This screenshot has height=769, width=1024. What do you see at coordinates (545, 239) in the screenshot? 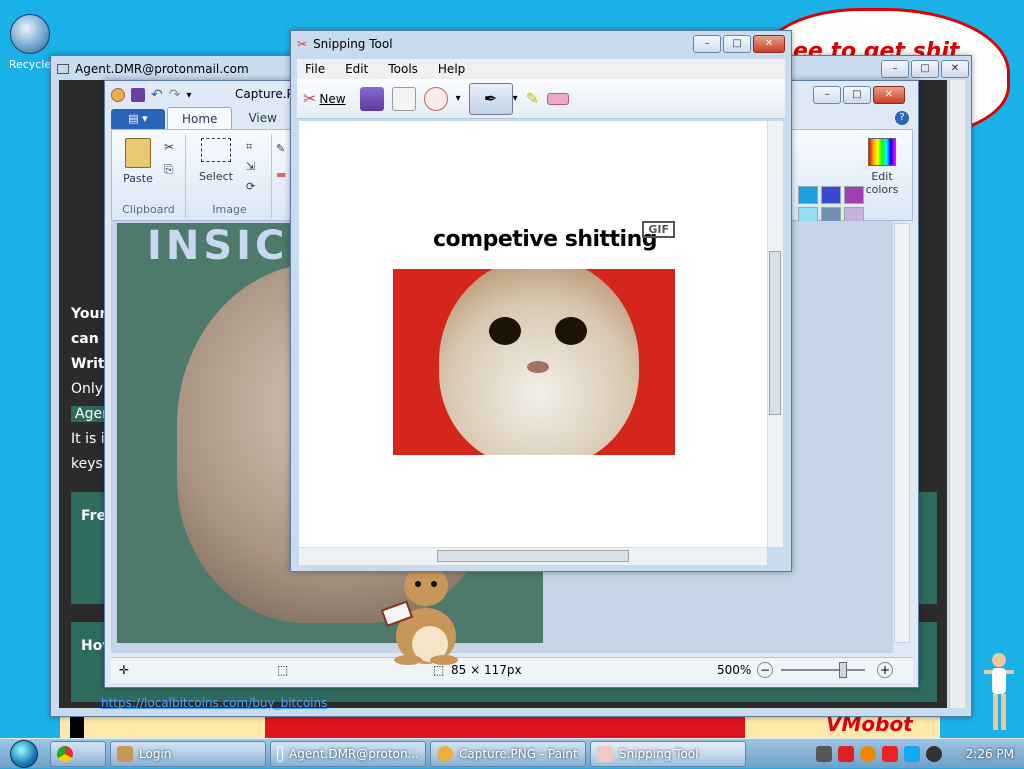
I see `gif-caption: competive shitting` at bounding box center [545, 239].